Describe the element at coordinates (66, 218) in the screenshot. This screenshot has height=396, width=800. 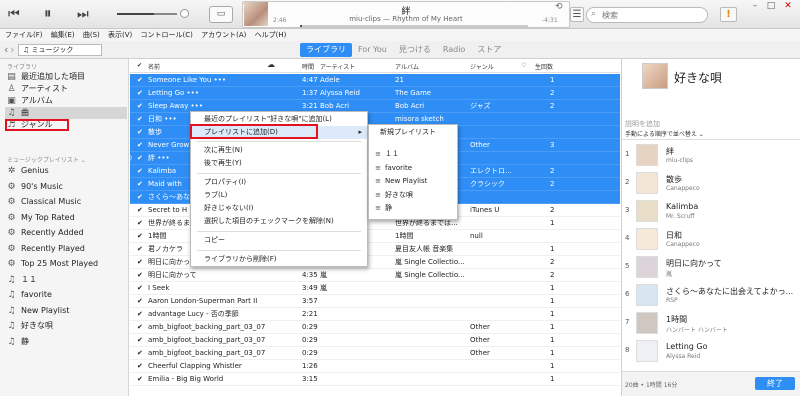
I see `sidebar-item-playlist: ⚙ My Top Rated` at that location.